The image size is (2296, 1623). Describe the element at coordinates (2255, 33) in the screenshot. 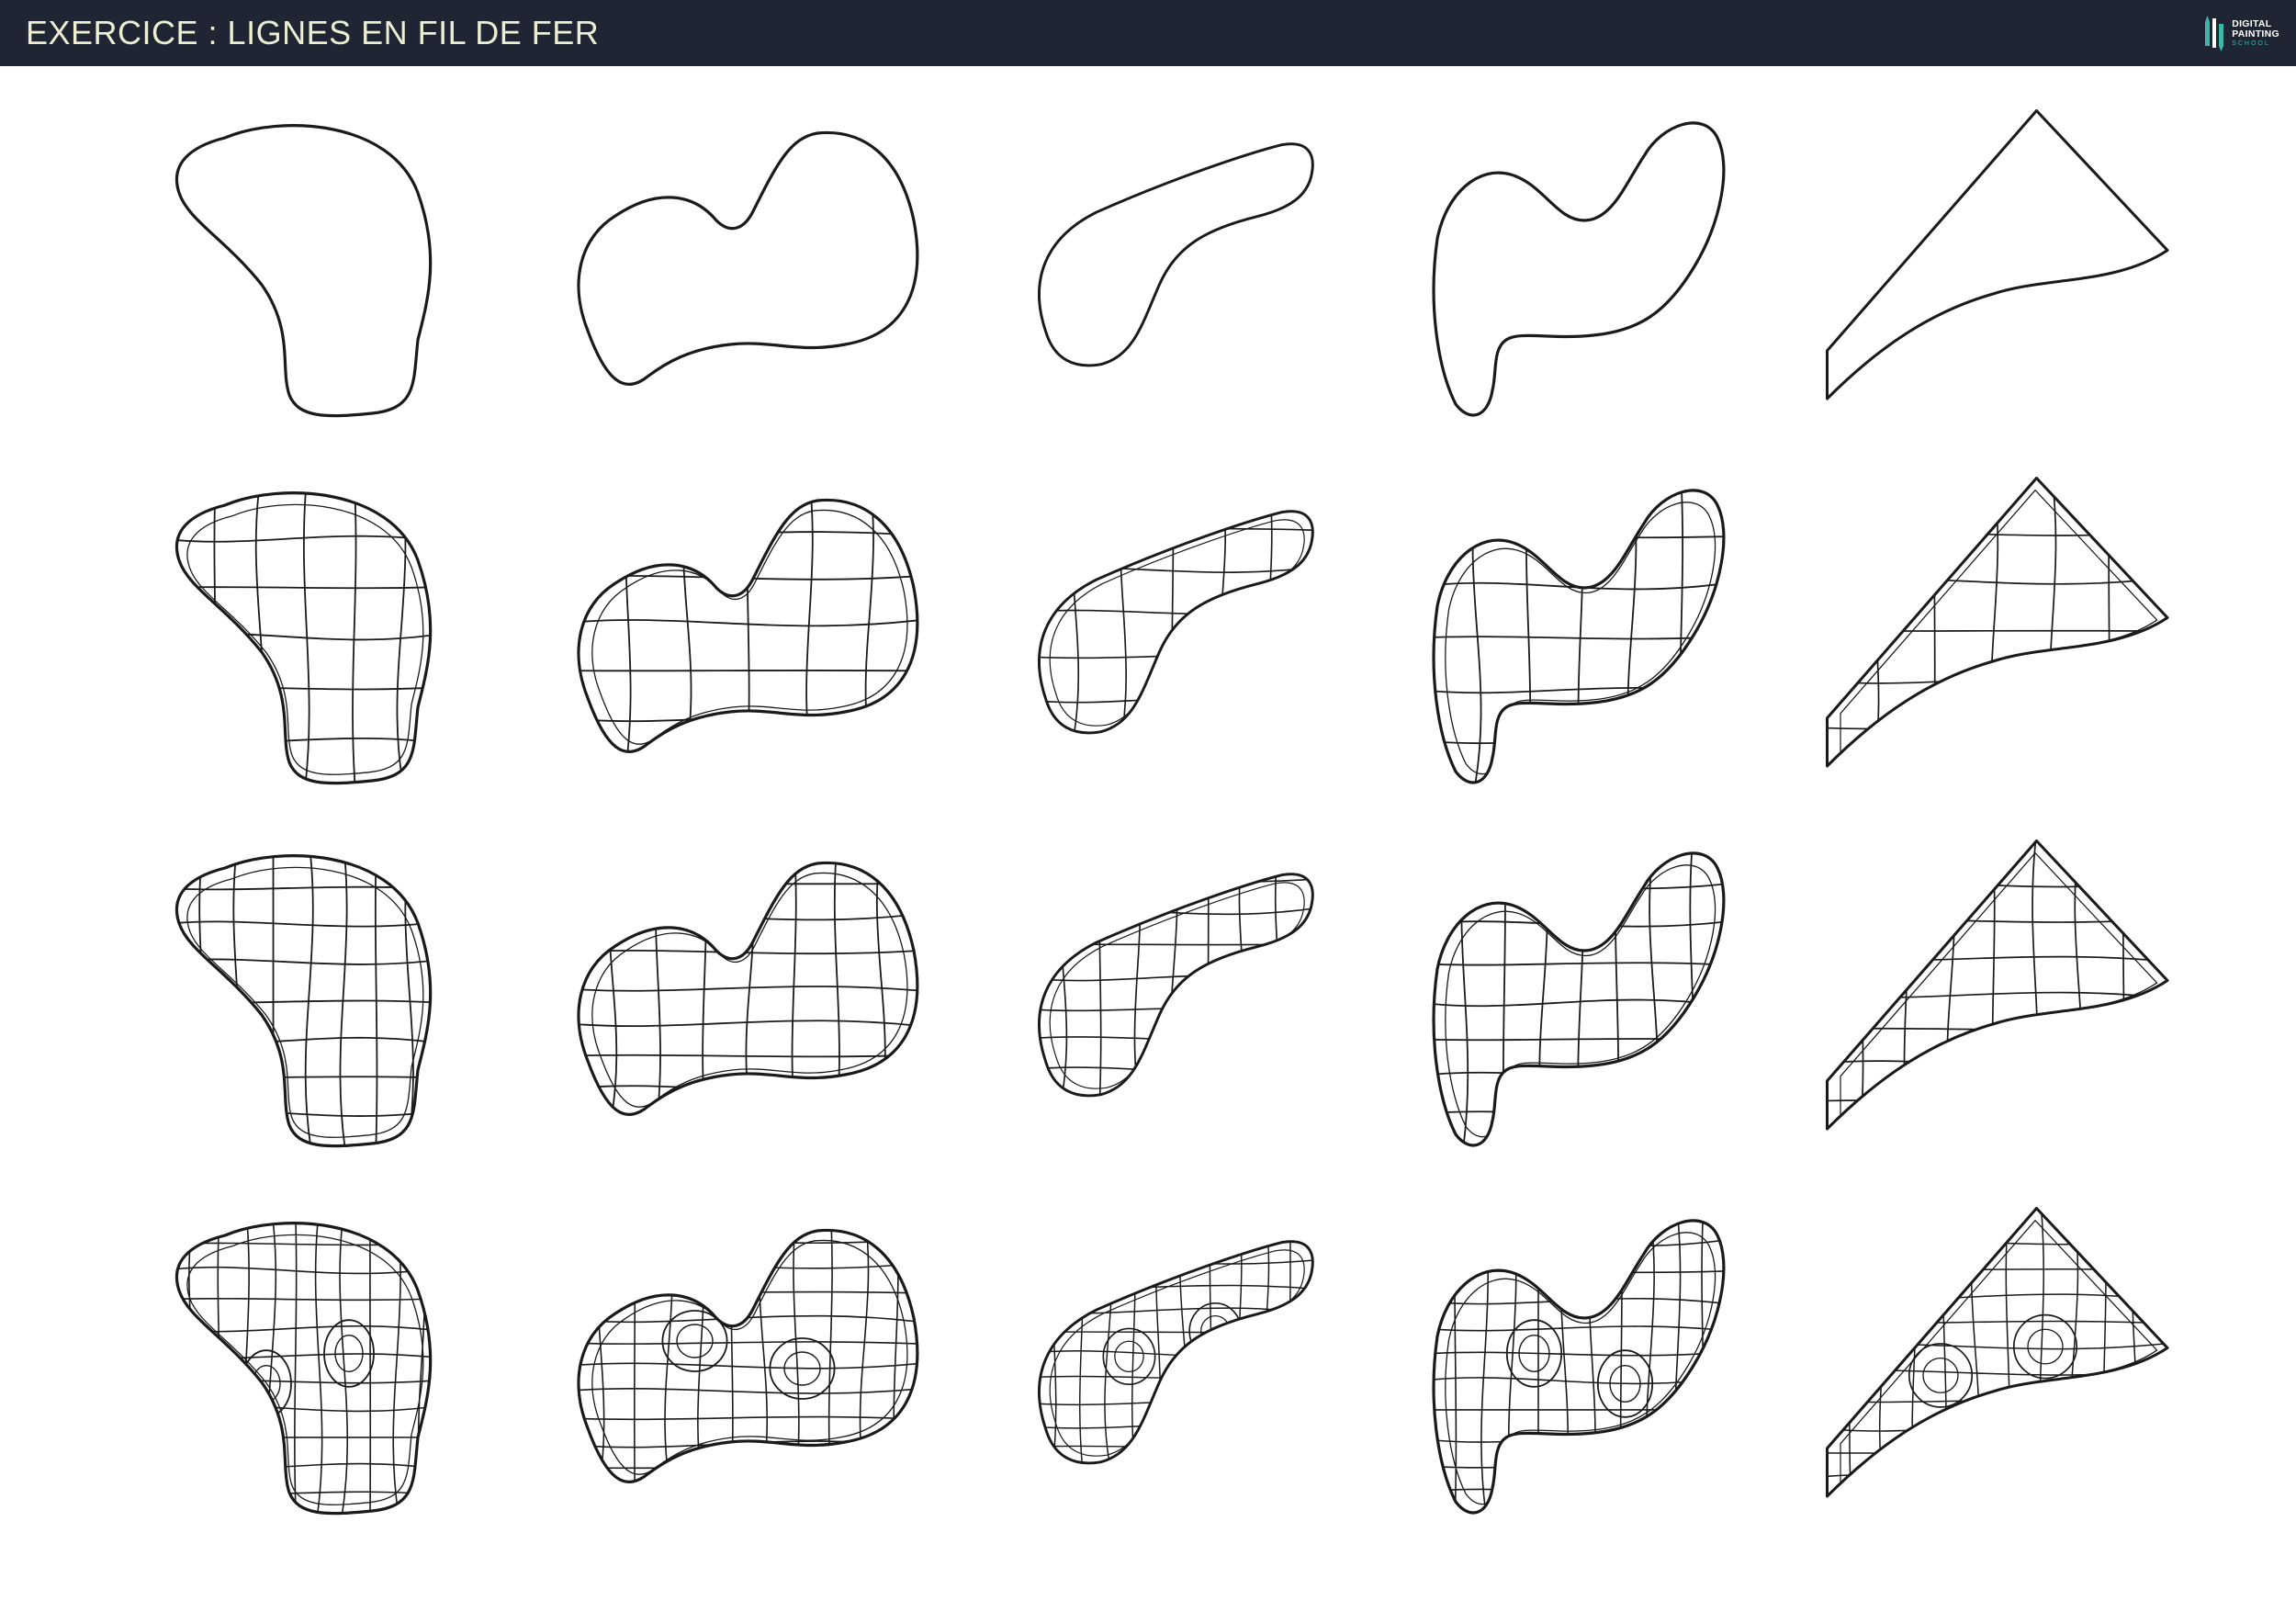

I see `logo-painting: PAINTING` at that location.